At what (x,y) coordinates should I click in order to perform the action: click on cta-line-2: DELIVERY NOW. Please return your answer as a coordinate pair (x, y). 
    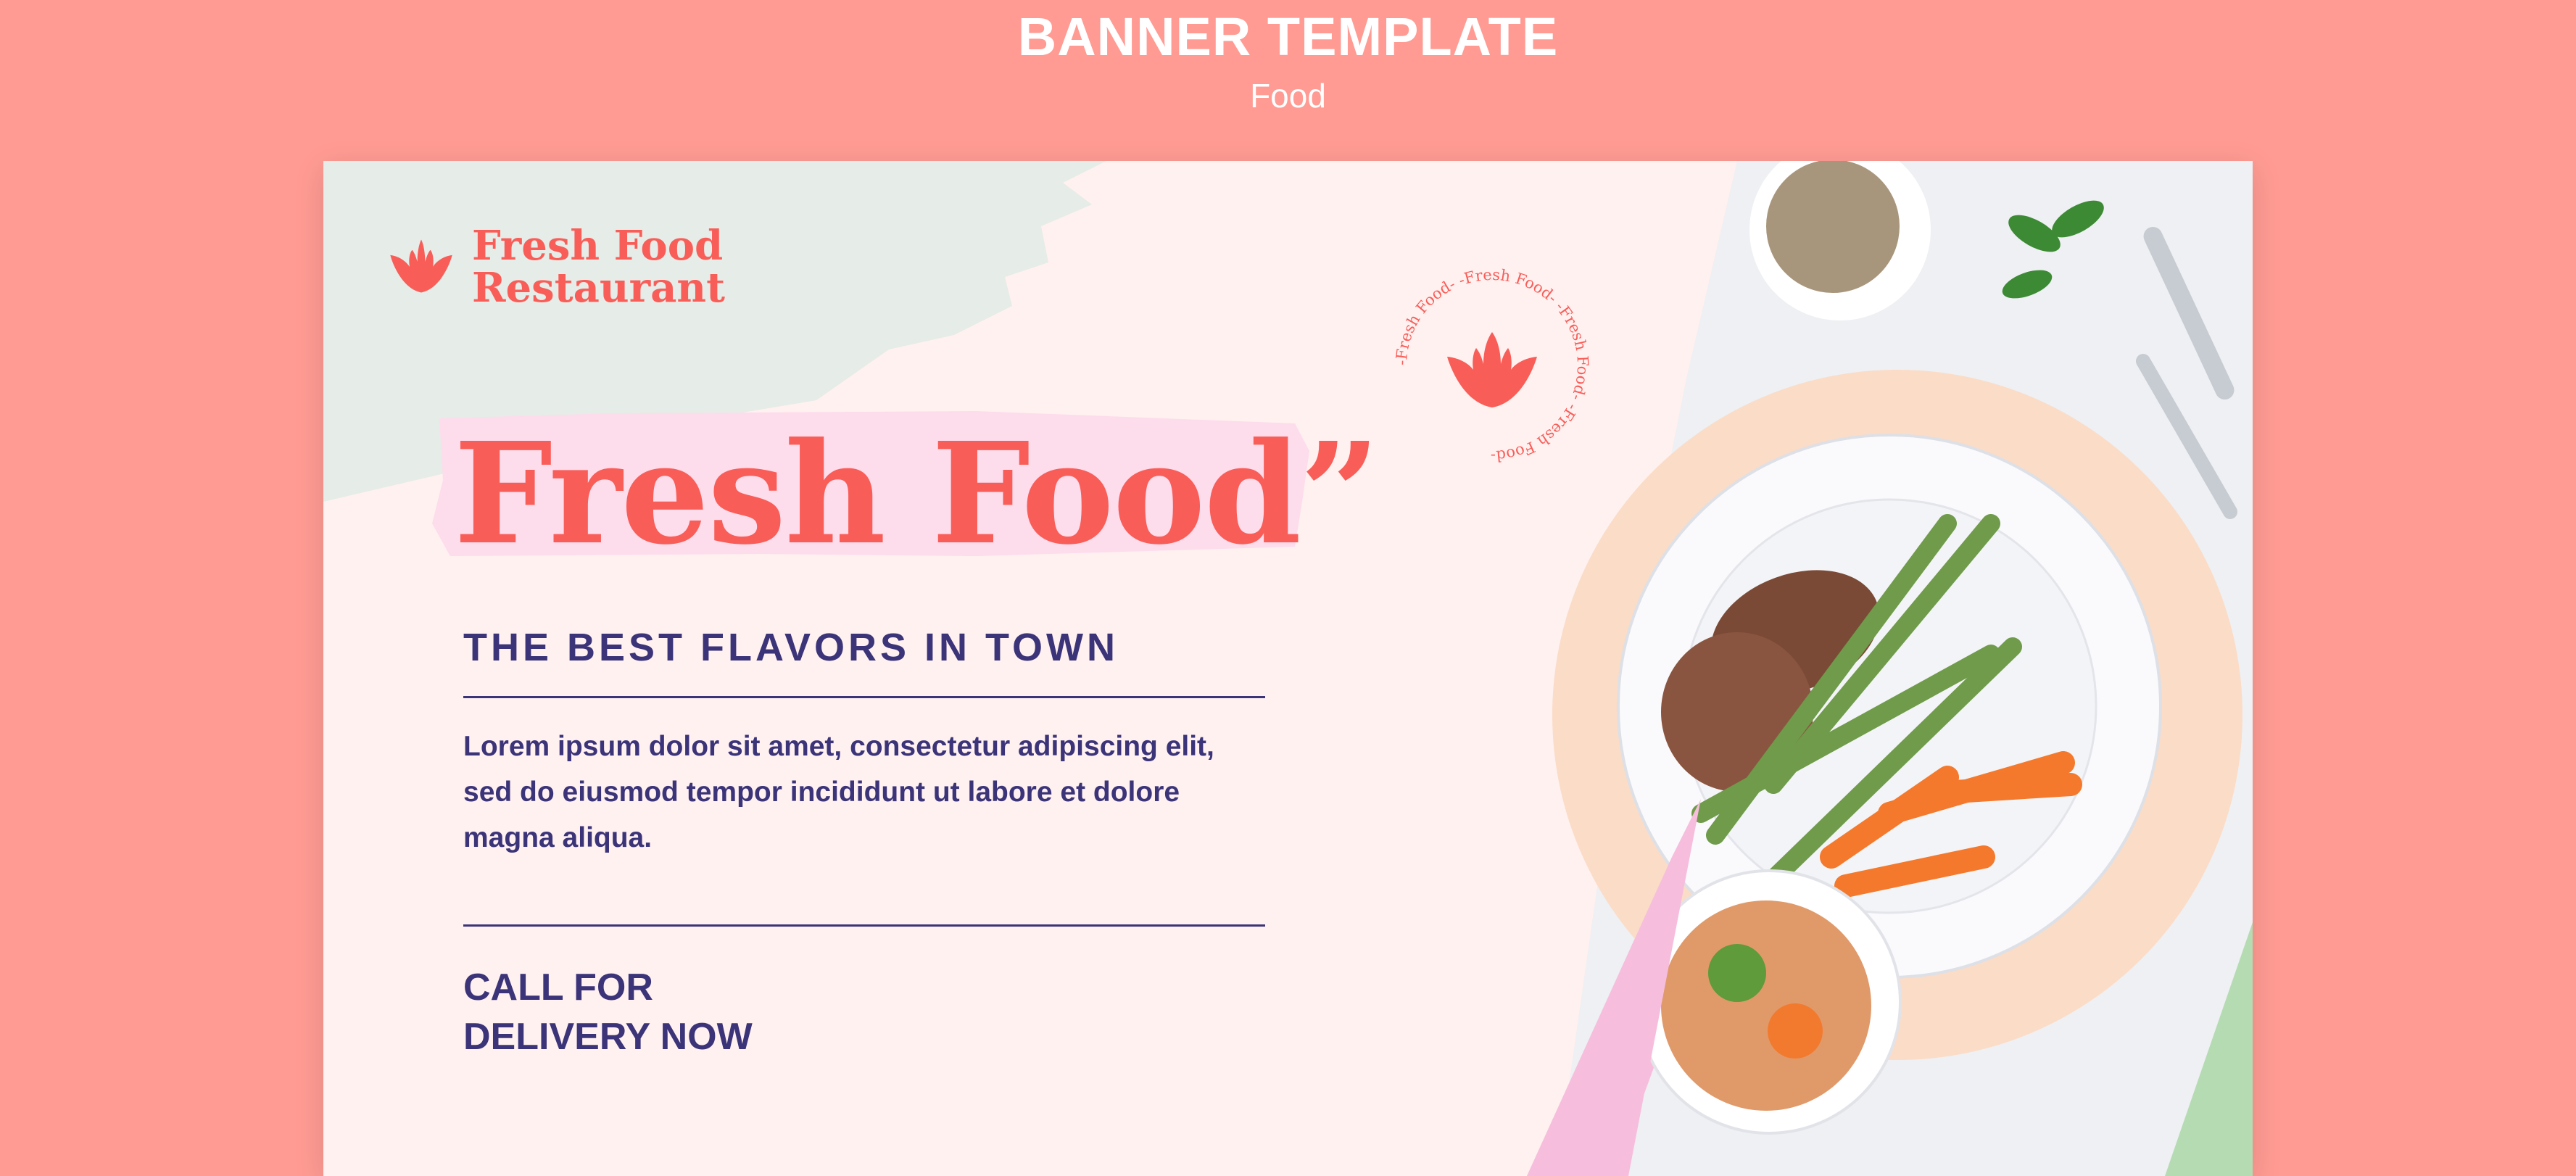
    Looking at the image, I should click on (608, 1037).